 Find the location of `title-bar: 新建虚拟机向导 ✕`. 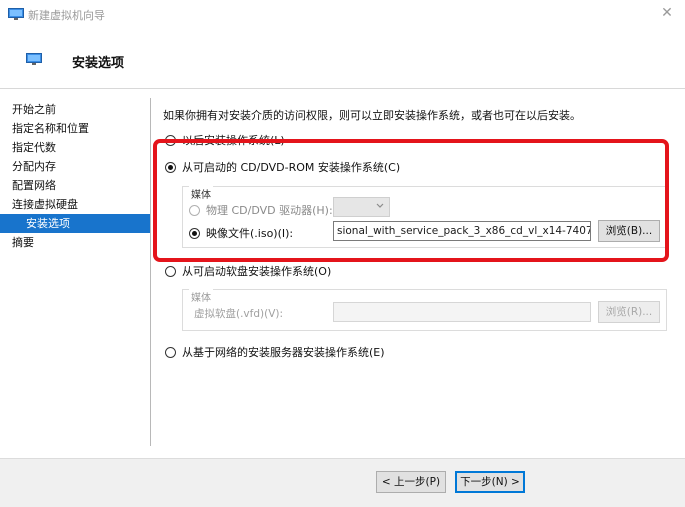

title-bar: 新建虚拟机向导 ✕ is located at coordinates (342, 14).